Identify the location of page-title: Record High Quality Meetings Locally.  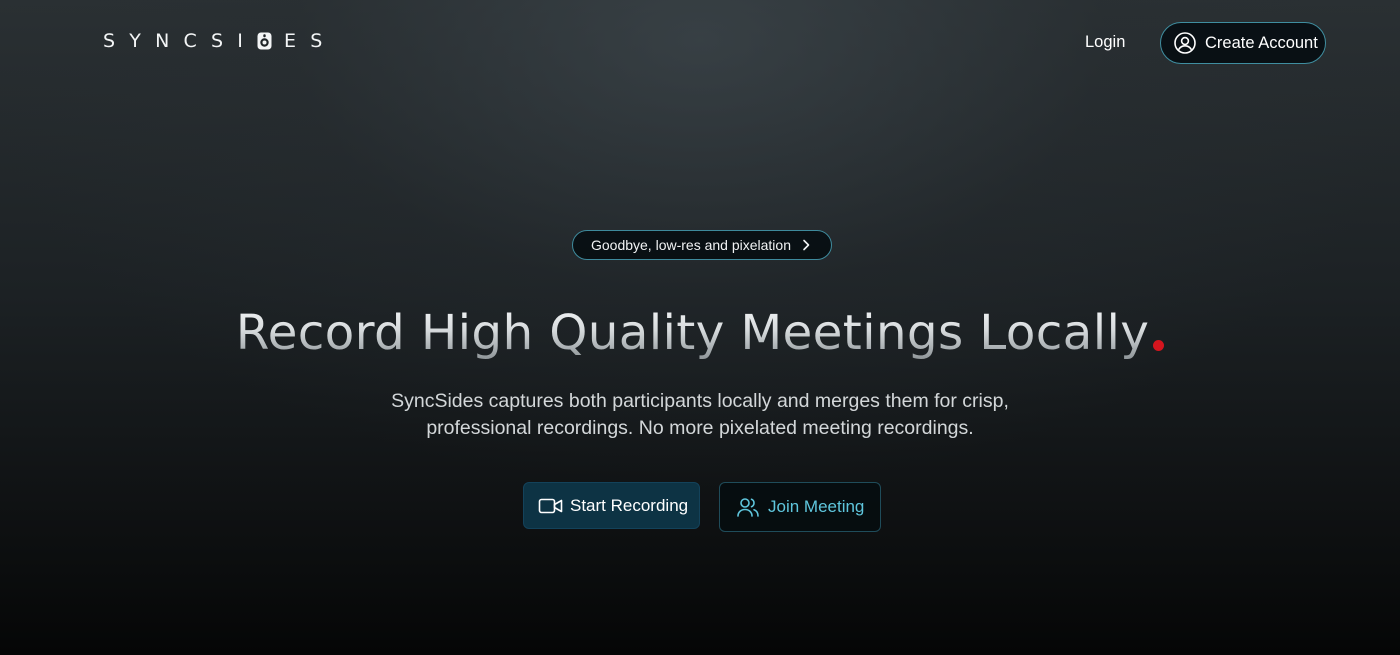
(700, 333).